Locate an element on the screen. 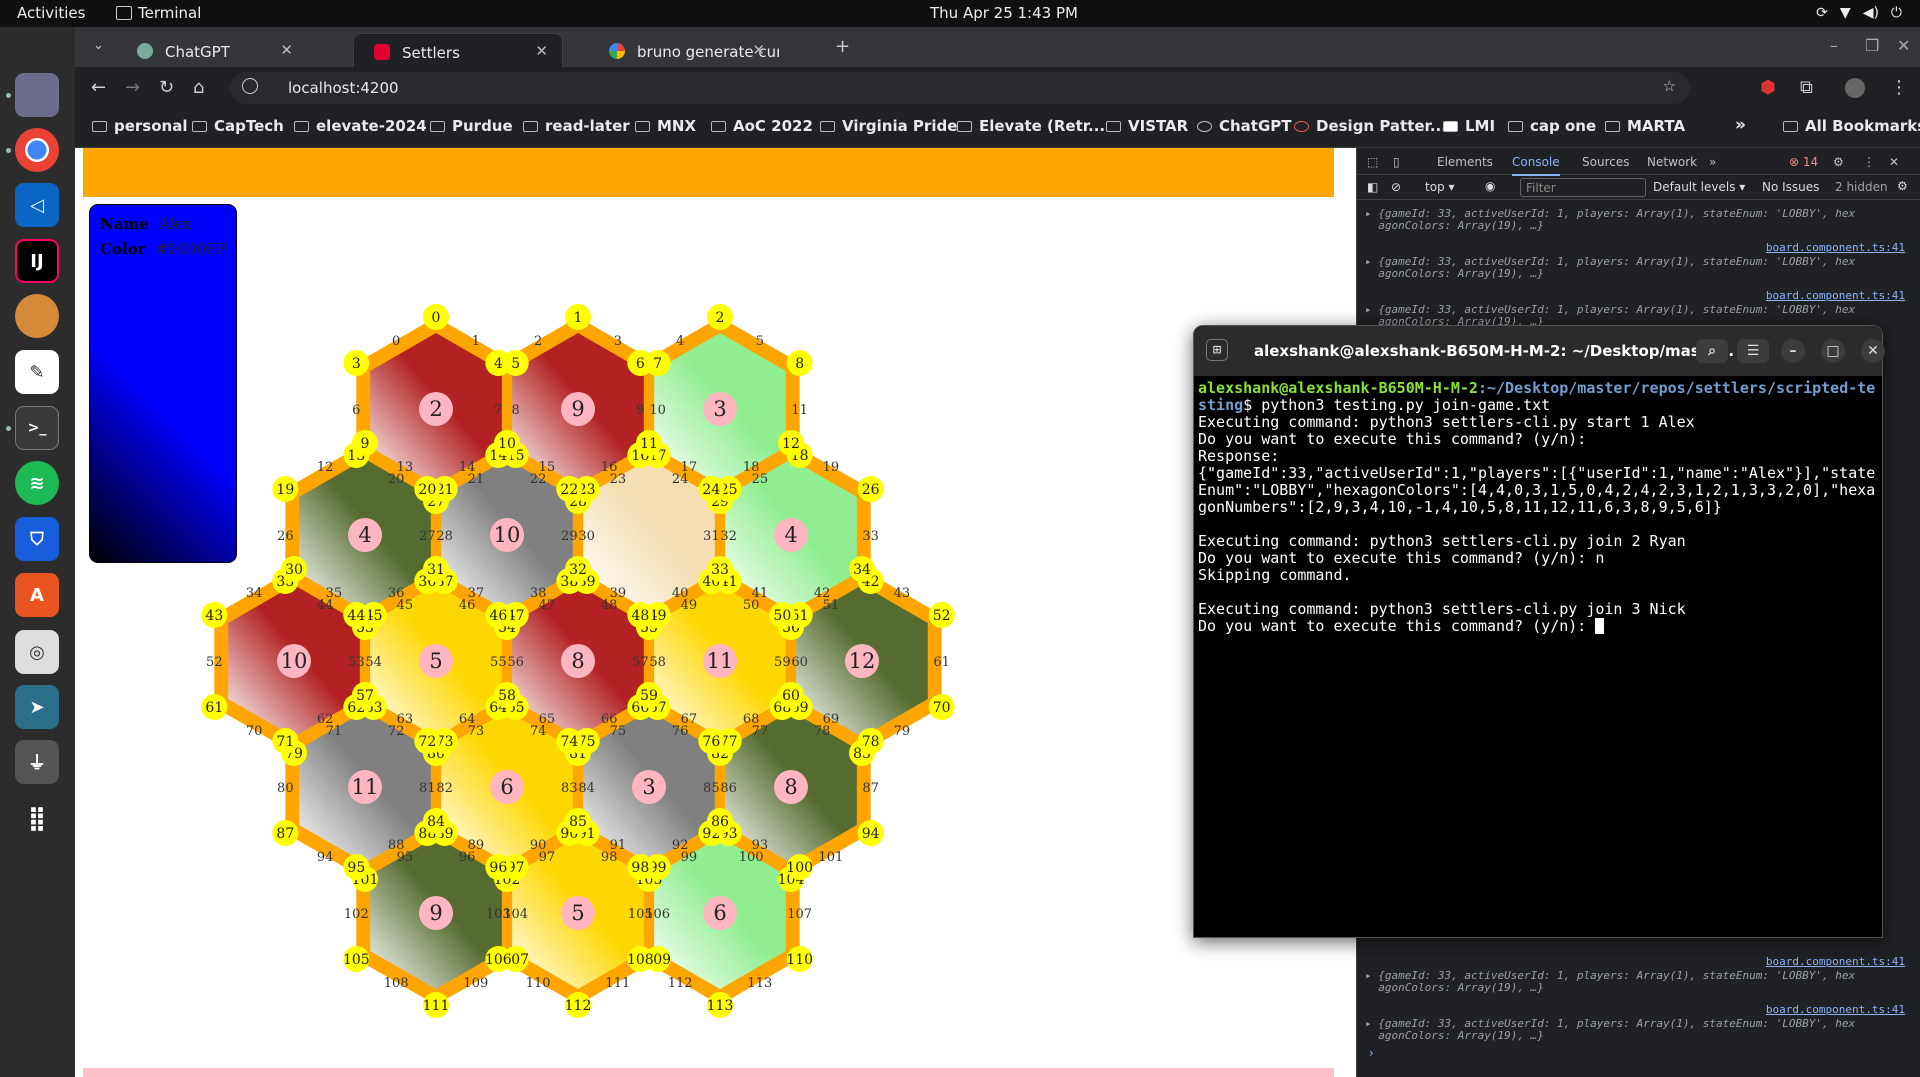  road-label: 52 is located at coordinates (214, 662).